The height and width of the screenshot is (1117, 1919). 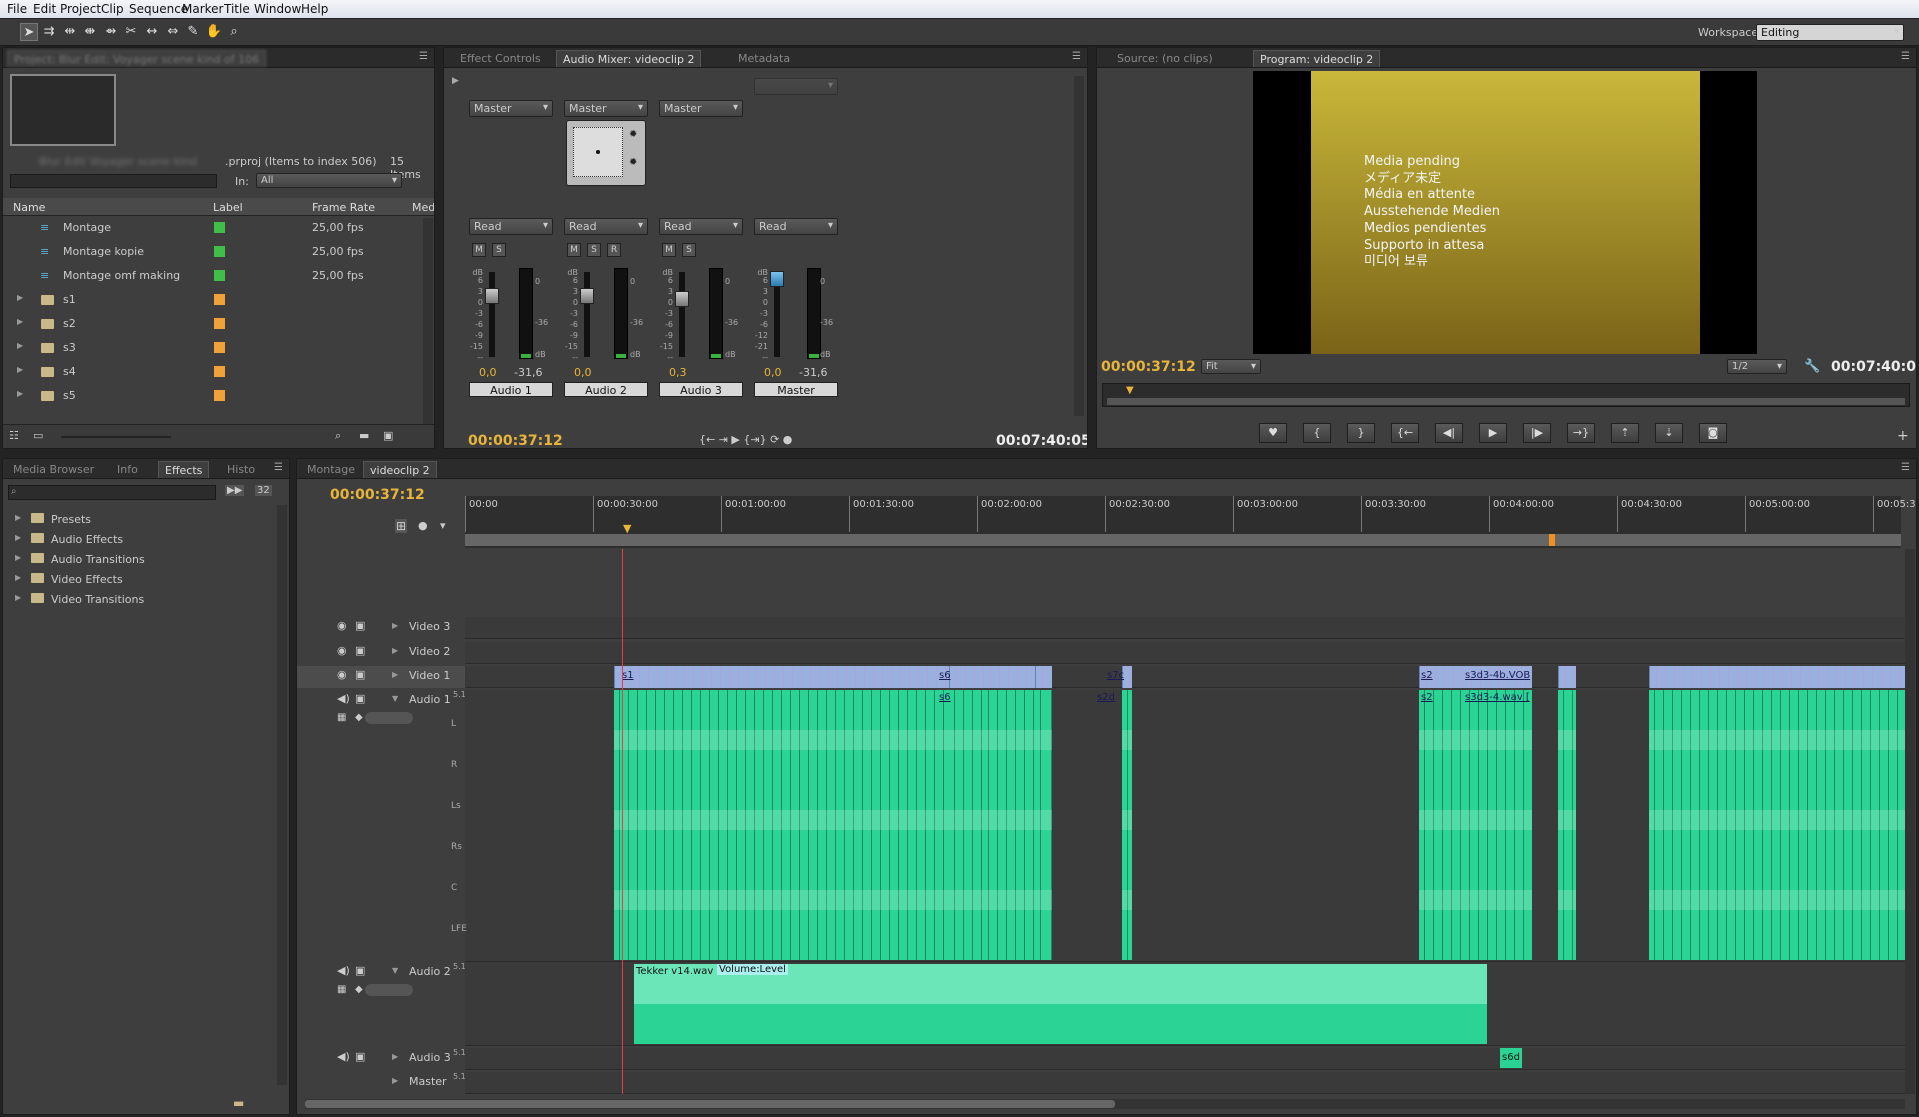 I want to click on timeline-timecode: 00:00:37:12, so click(x=377, y=495).